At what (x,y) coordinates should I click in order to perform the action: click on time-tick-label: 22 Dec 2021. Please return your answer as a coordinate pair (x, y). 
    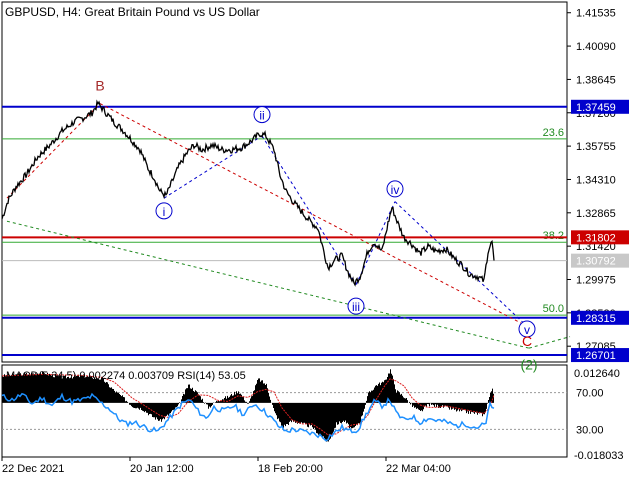
    Looking at the image, I should click on (33, 469).